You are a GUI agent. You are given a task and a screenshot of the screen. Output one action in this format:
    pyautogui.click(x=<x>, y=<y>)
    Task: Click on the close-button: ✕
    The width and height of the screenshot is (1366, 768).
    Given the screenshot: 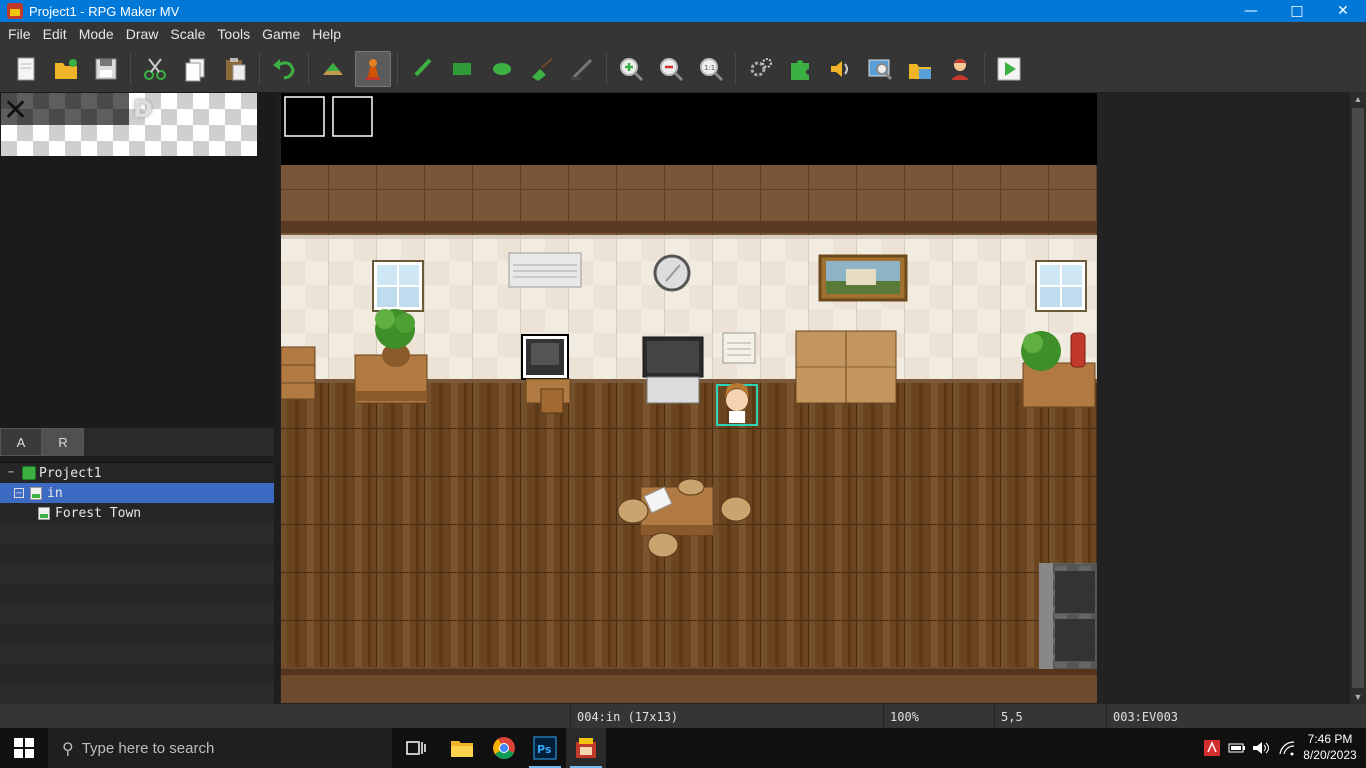 What is the action you would take?
    pyautogui.click(x=1343, y=11)
    